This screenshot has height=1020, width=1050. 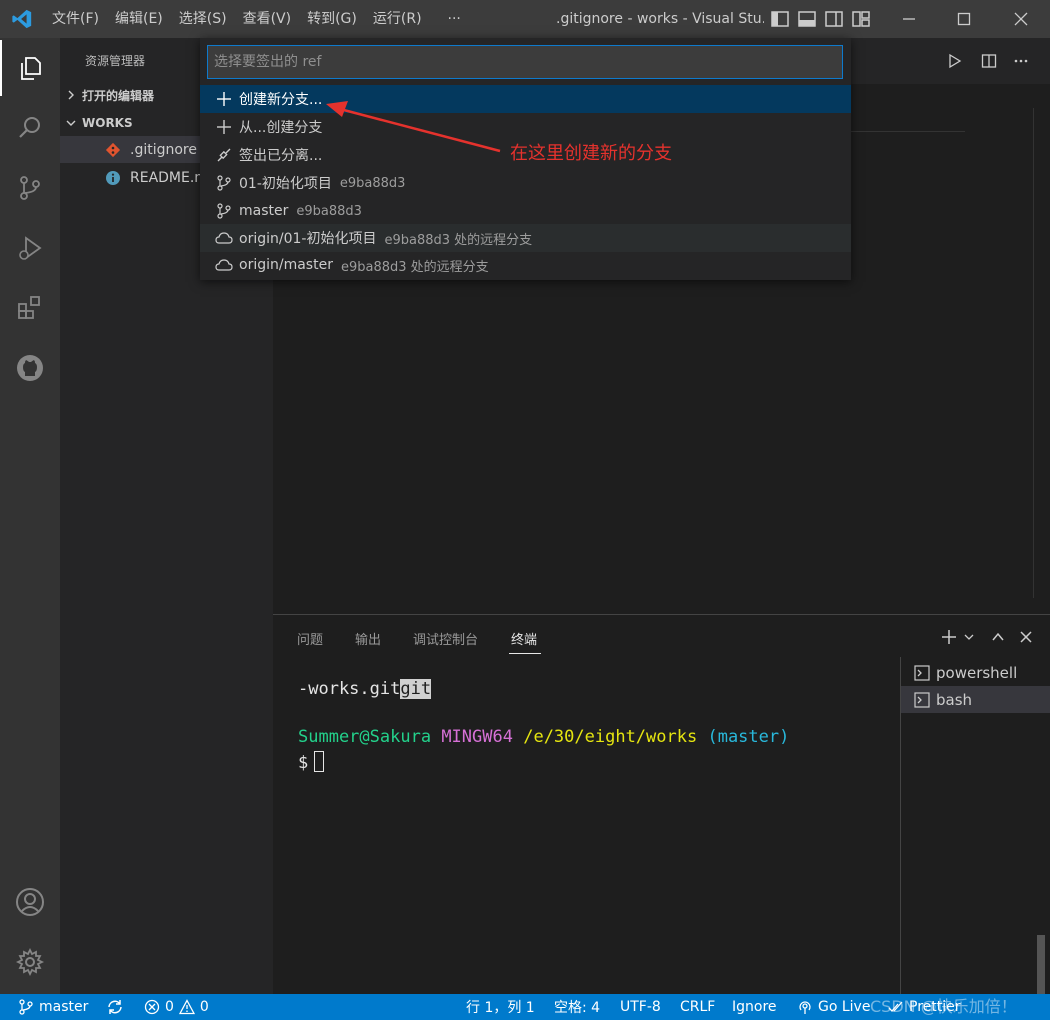 What do you see at coordinates (71, 123) in the screenshot?
I see `chevron-down-icon` at bounding box center [71, 123].